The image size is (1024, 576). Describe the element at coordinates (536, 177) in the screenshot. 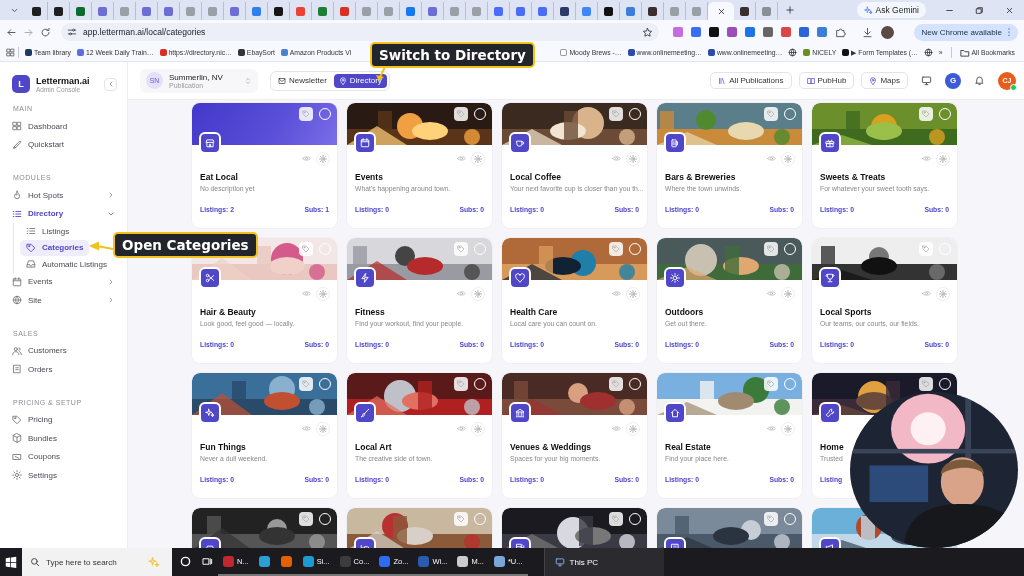

I see `card-title: Local Coffee` at that location.